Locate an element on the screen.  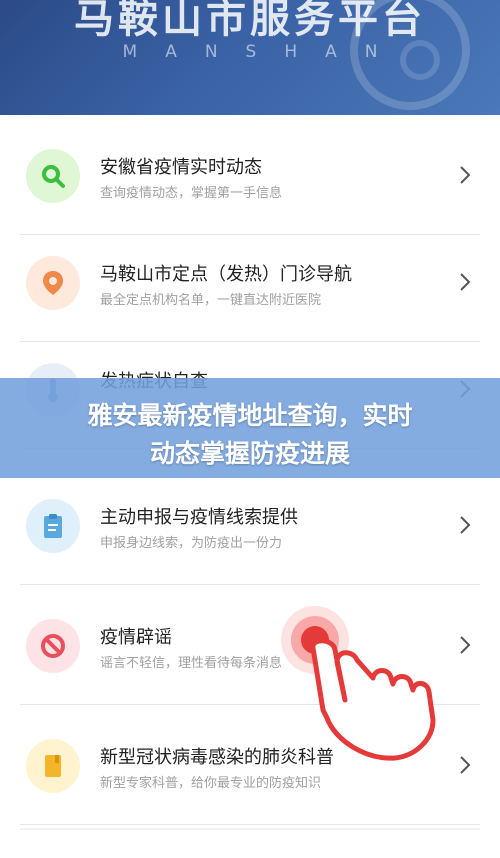
ban-icon is located at coordinates (53, 646).